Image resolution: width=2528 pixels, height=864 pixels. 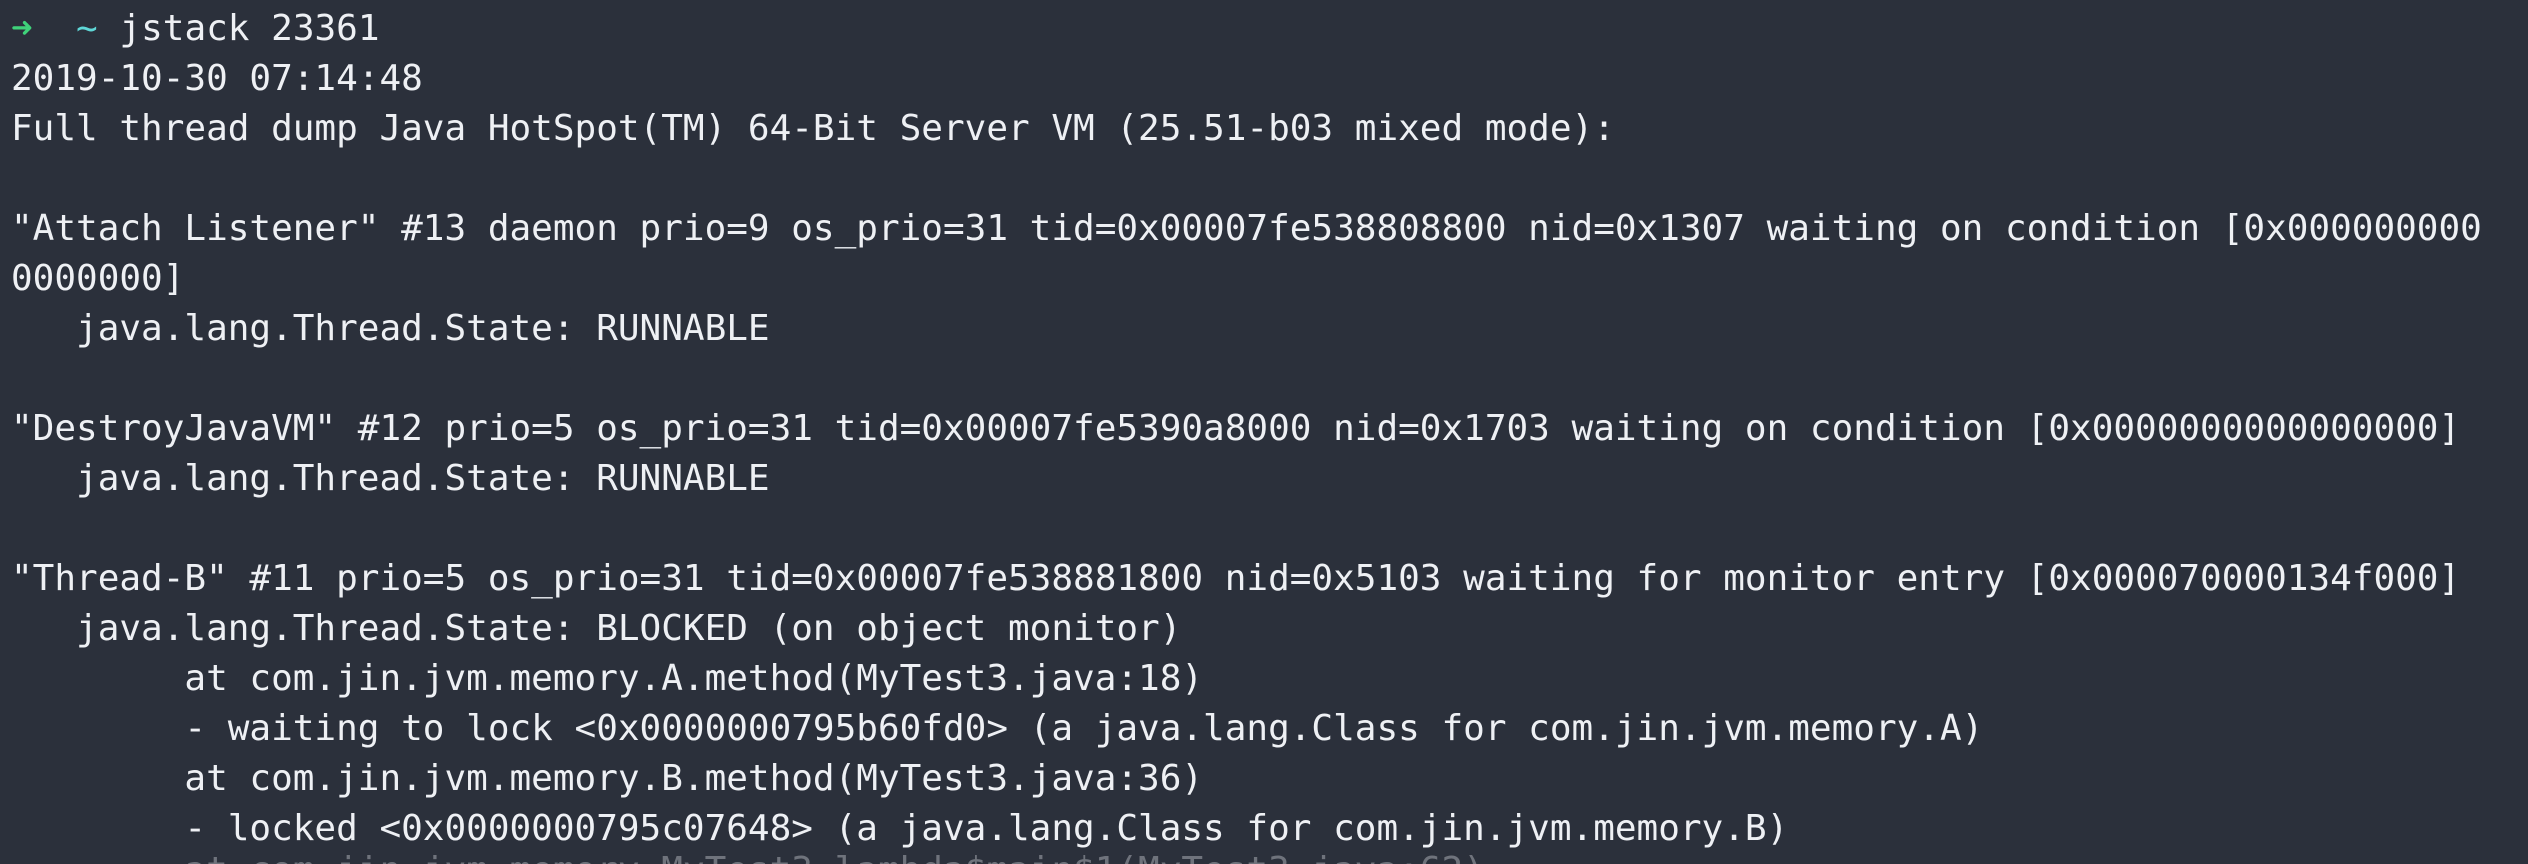 I want to click on prompt-arrow-icon: ➜, so click(x=22, y=28).